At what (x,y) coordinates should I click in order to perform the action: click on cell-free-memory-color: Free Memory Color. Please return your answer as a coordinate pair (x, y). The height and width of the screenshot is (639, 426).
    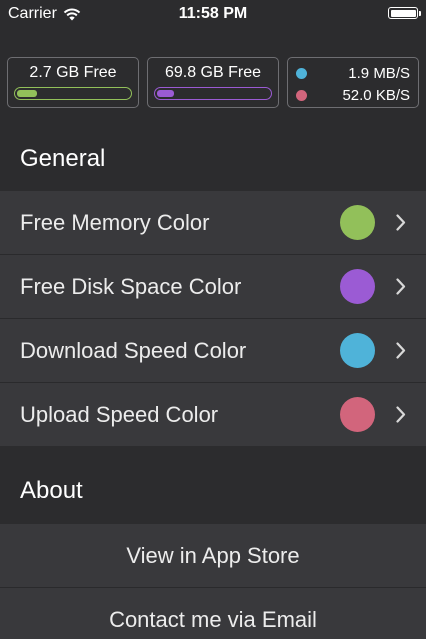
    Looking at the image, I should click on (213, 222).